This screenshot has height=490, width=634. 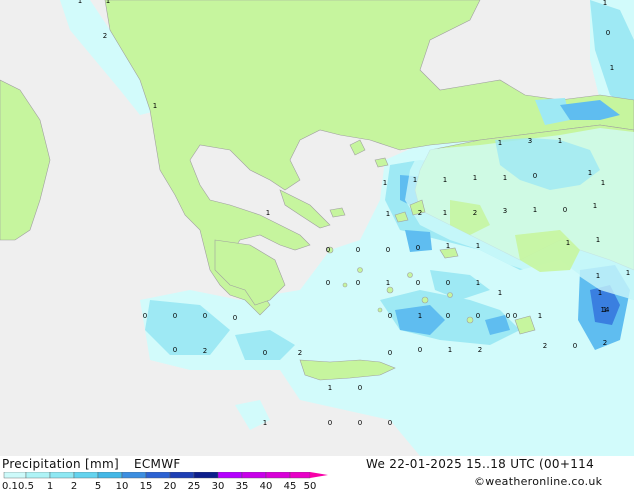 What do you see at coordinates (242, 485) in the screenshot?
I see `scale-label: 35` at bounding box center [242, 485].